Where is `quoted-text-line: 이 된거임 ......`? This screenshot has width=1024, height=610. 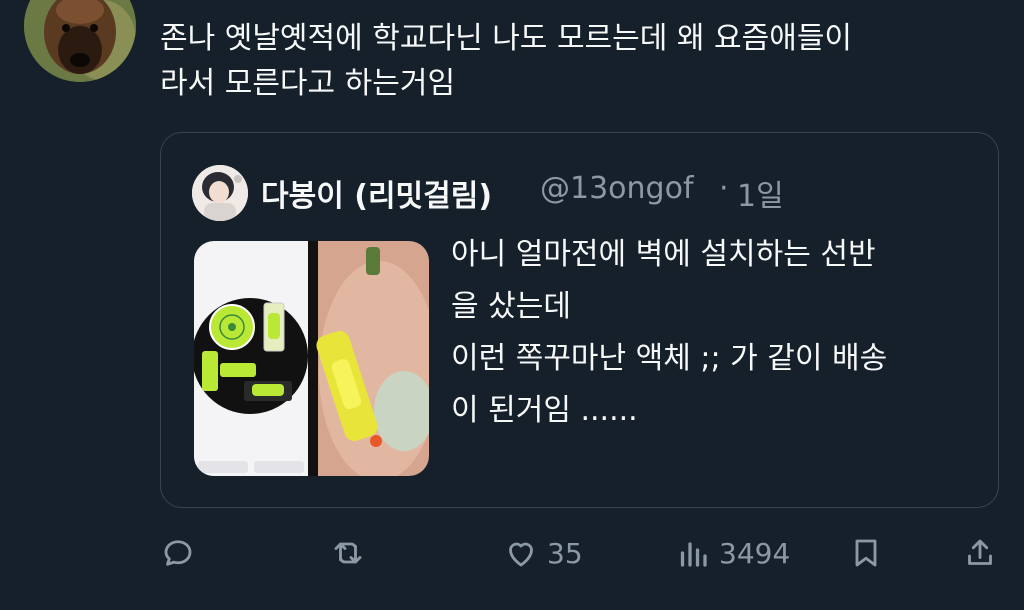 quoted-text-line: 이 된거임 ...... is located at coordinates (544, 410).